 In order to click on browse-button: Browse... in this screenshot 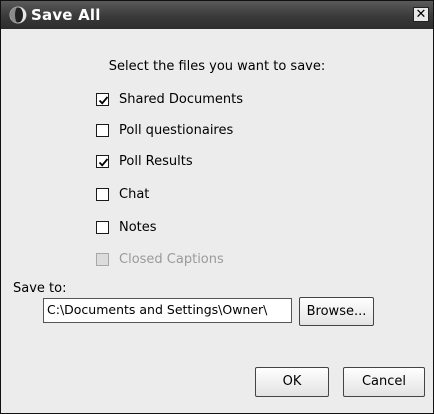, I will do `click(336, 311)`.